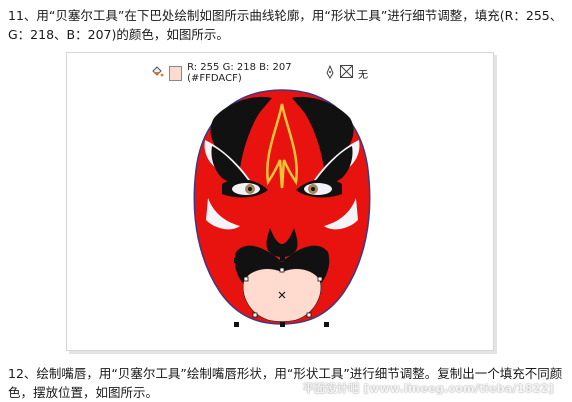 Image resolution: width=572 pixels, height=402 pixels. What do you see at coordinates (250, 189) in the screenshot?
I see `mask-eye-left-pupil` at bounding box center [250, 189].